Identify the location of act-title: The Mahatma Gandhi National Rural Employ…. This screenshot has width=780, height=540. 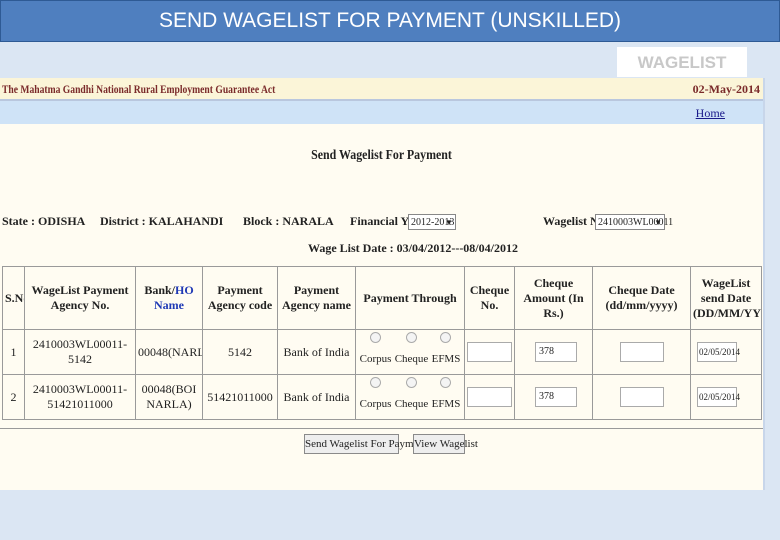
(139, 89).